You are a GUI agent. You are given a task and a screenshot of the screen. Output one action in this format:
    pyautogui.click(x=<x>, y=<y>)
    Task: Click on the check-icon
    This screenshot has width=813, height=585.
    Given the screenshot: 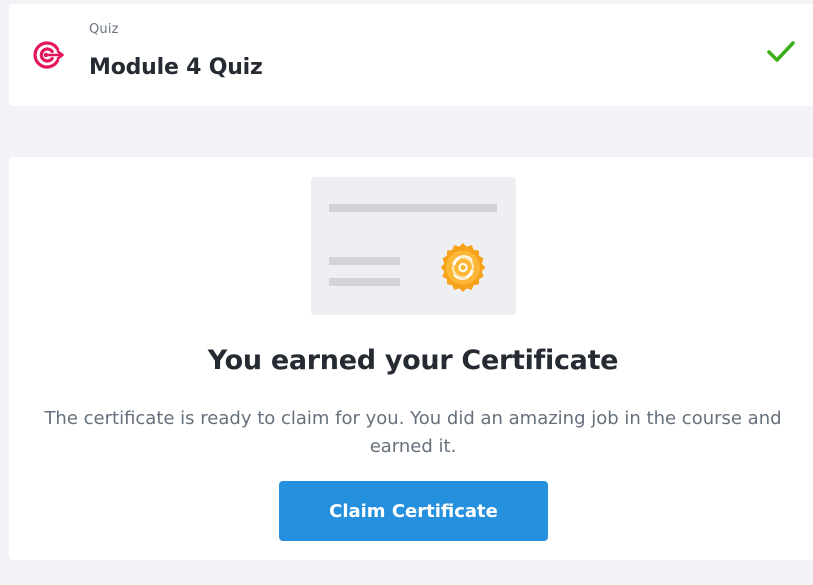 What is the action you would take?
    pyautogui.click(x=781, y=52)
    